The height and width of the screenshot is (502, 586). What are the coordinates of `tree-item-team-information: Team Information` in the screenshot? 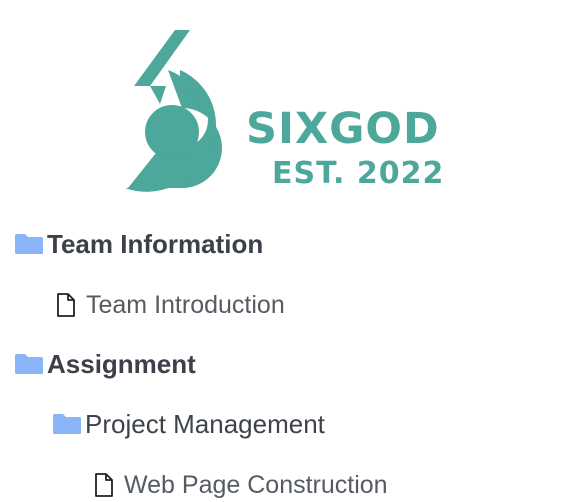 It's located at (138, 244).